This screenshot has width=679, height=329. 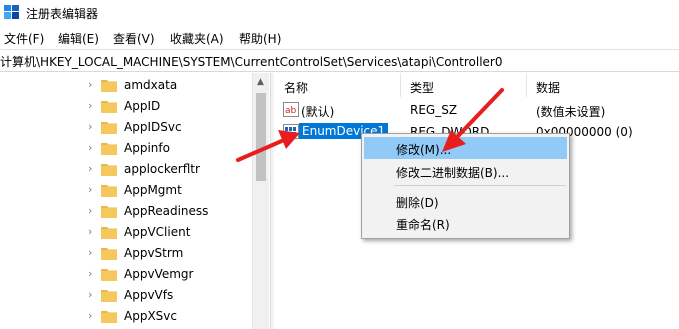 I want to click on context-menu: 修改(M)... 修改二进制数据(B)... 删除(D) 重命名(R), so click(x=465, y=186).